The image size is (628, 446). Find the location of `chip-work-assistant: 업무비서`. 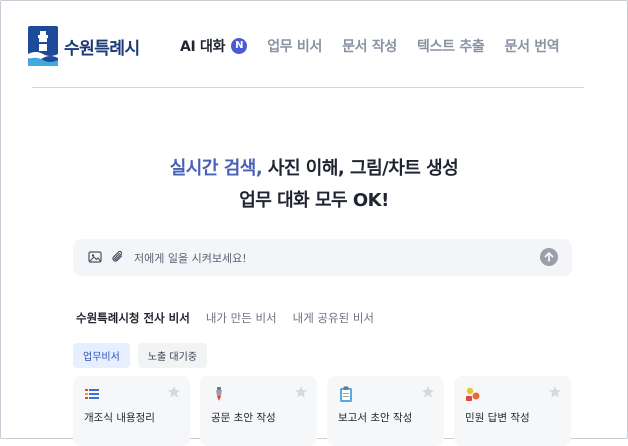

chip-work-assistant: 업무비서 is located at coordinates (101, 355).